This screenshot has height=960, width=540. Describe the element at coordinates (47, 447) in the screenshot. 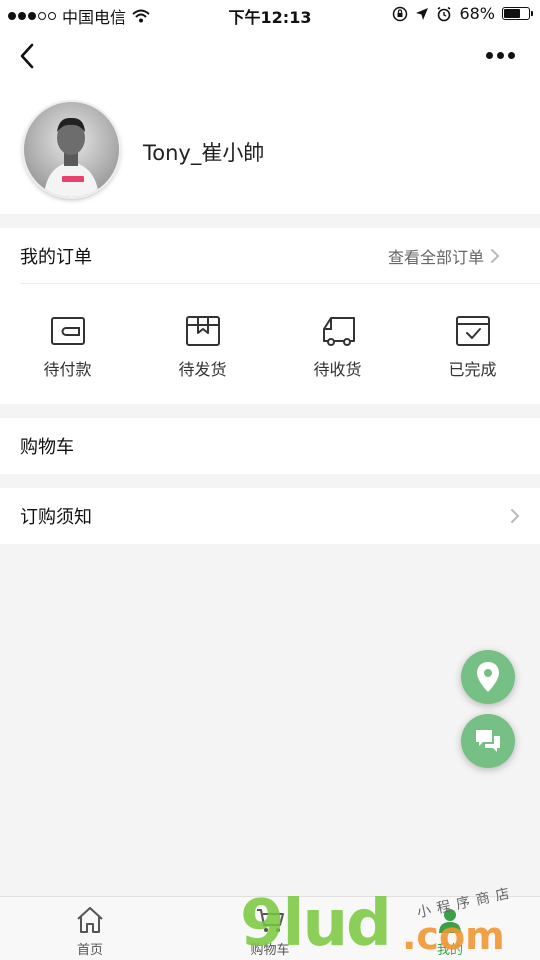

I see `cart-row-label: 购物车` at that location.